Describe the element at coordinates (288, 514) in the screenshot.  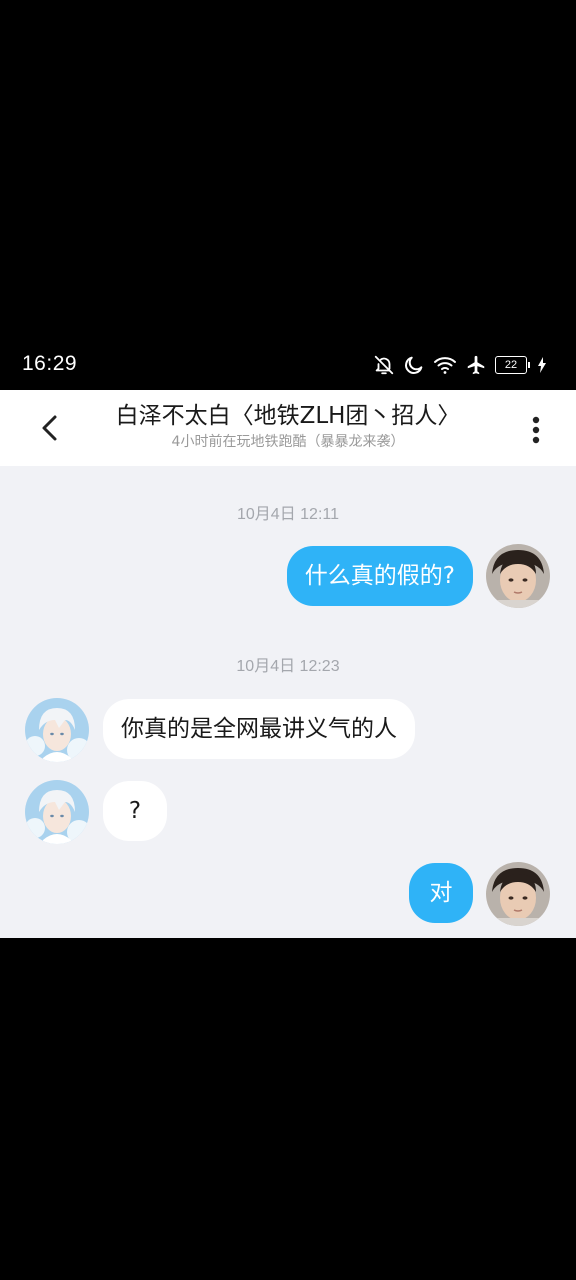
I see `message-timestamp: 10月4日 12:11` at that location.